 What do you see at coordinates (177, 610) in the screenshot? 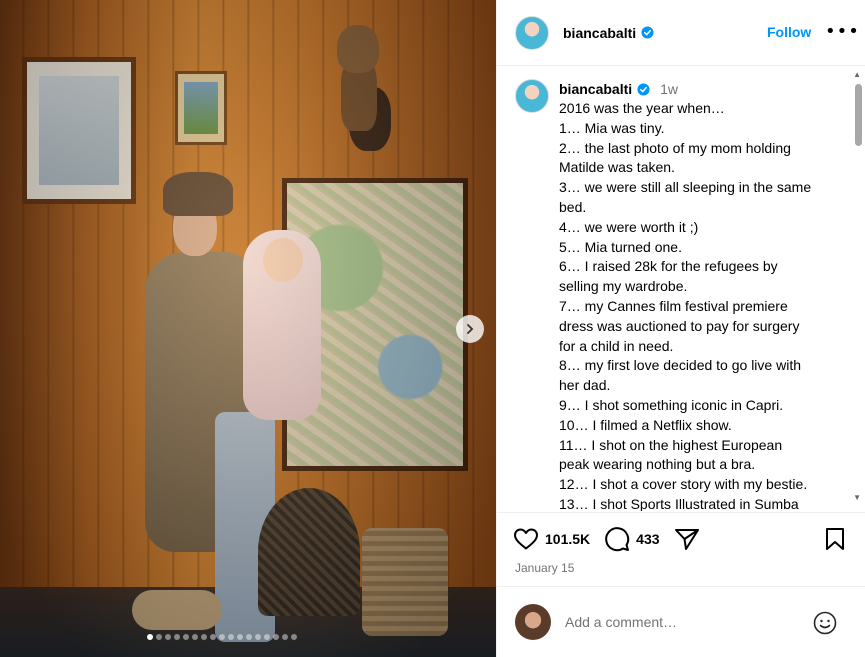
I see `slippers` at bounding box center [177, 610].